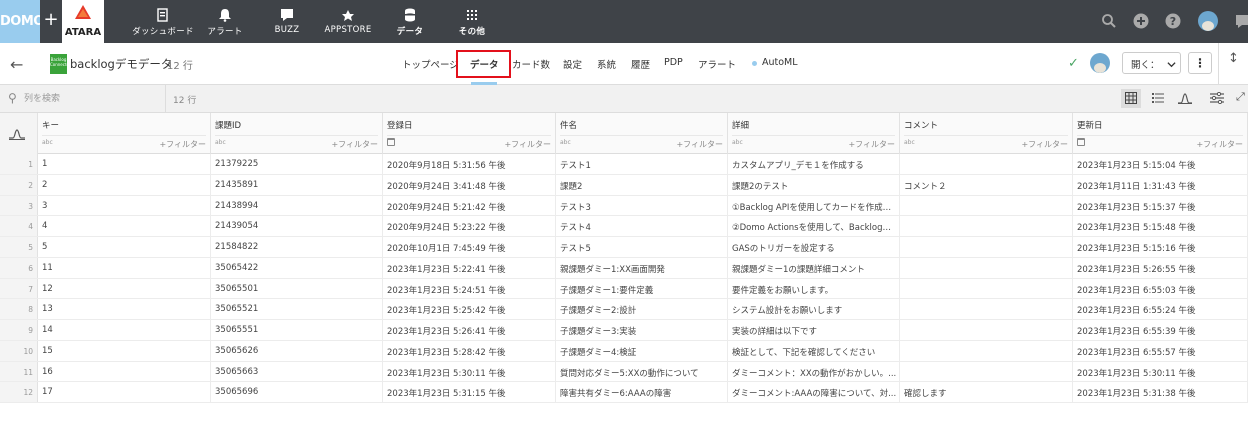  Describe the element at coordinates (814, 267) in the screenshot. I see `table-cell: 親課題ダミー1の課題詳細コメント` at that location.